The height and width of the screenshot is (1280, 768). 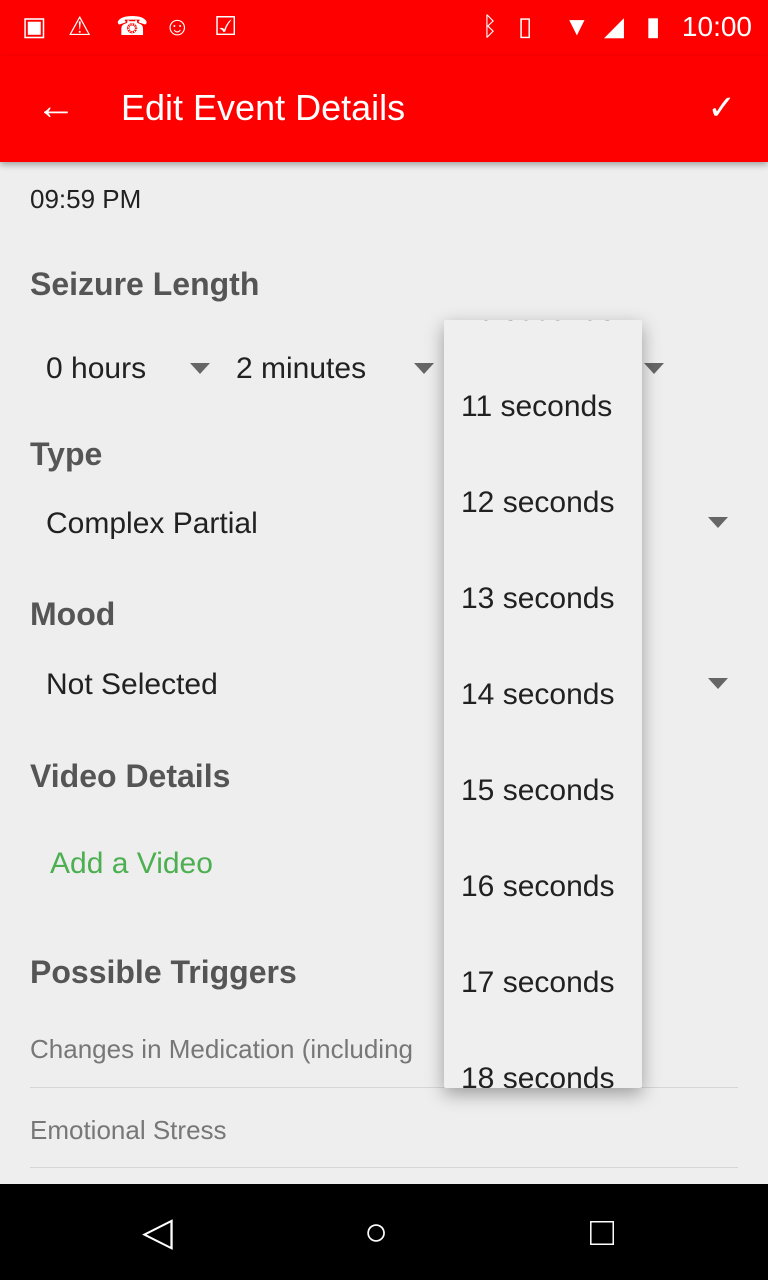 I want to click on image-icon: ▣, so click(x=34, y=26).